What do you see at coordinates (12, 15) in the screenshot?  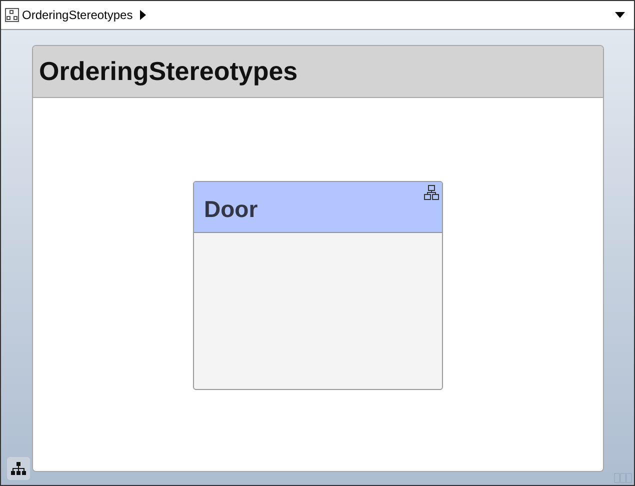 I see `model-icon` at bounding box center [12, 15].